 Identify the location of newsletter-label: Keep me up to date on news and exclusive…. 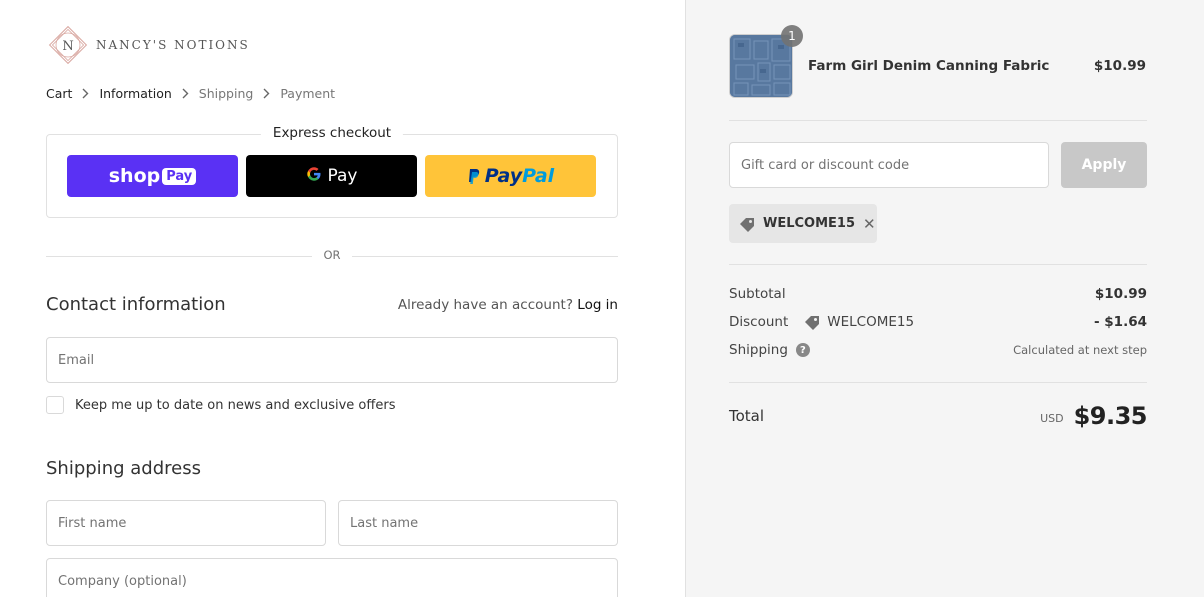
(235, 405).